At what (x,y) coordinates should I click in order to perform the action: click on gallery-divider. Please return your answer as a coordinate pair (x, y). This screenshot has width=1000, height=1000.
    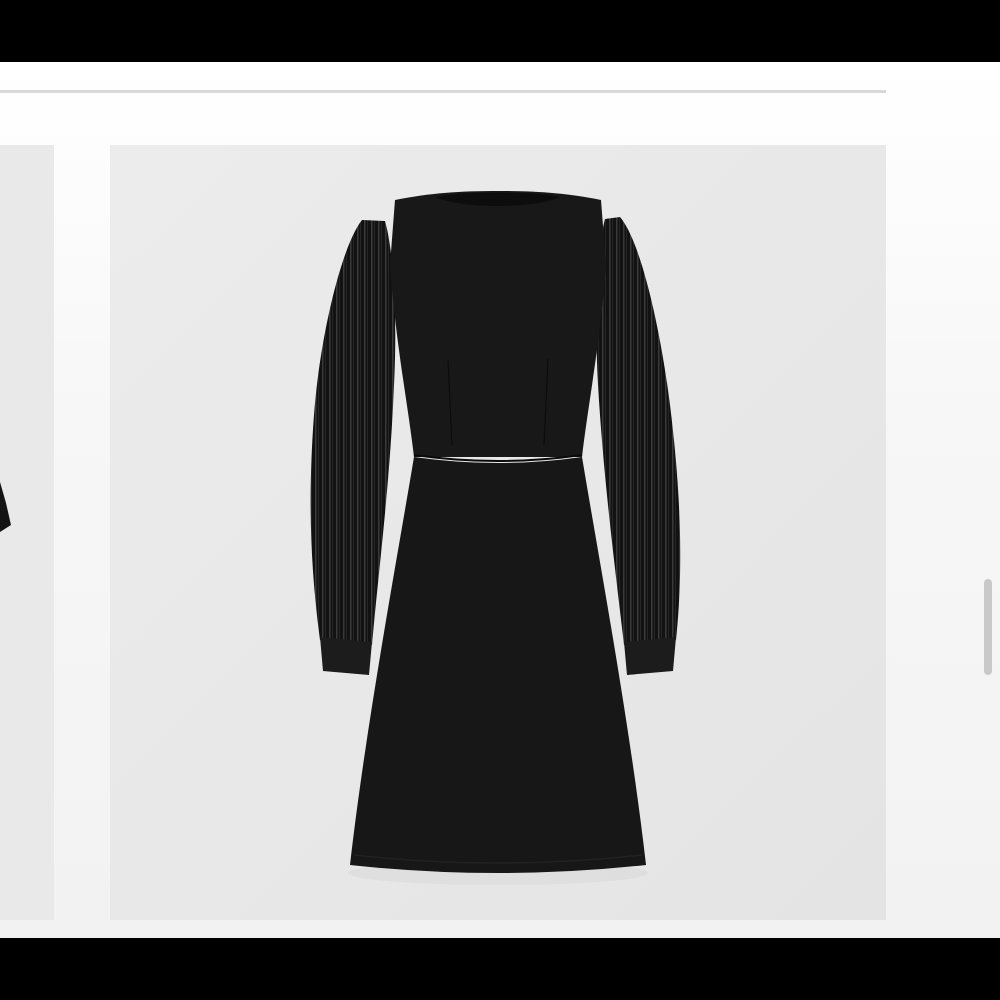
    Looking at the image, I should click on (443, 91).